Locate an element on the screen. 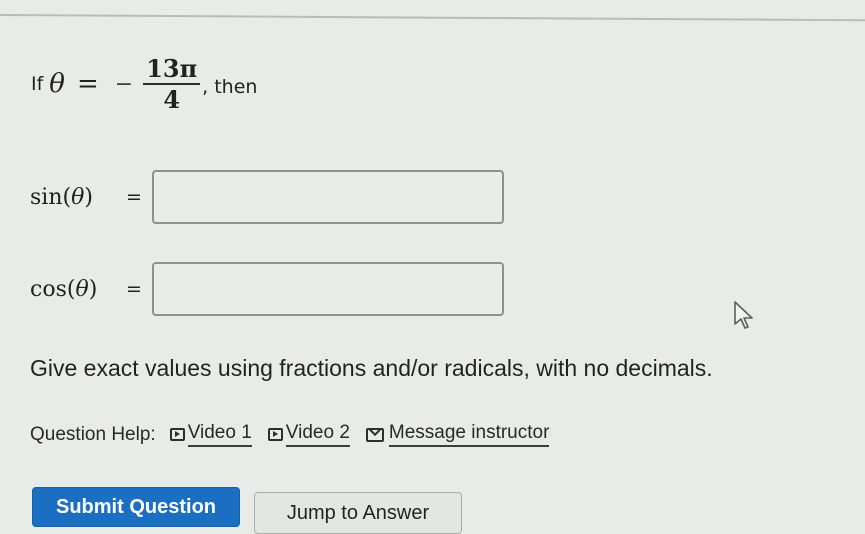 This screenshot has width=865, height=534. video-1-link: Video 1 is located at coordinates (210, 434).